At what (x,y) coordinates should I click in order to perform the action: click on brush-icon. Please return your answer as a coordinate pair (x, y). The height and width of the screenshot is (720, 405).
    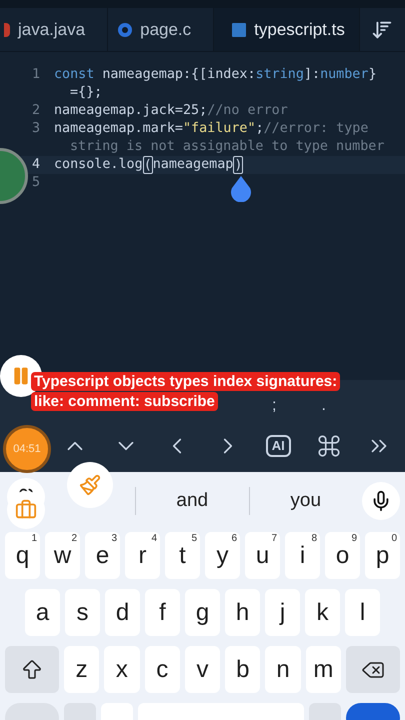
    Looking at the image, I should click on (90, 485).